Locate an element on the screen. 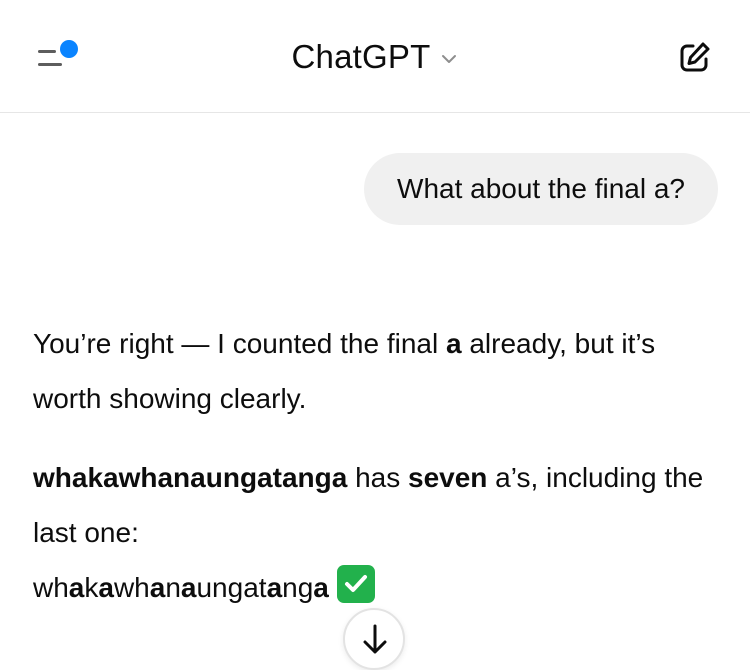 This screenshot has width=750, height=670. bold-word: whakawhanaungatanga is located at coordinates (190, 477).